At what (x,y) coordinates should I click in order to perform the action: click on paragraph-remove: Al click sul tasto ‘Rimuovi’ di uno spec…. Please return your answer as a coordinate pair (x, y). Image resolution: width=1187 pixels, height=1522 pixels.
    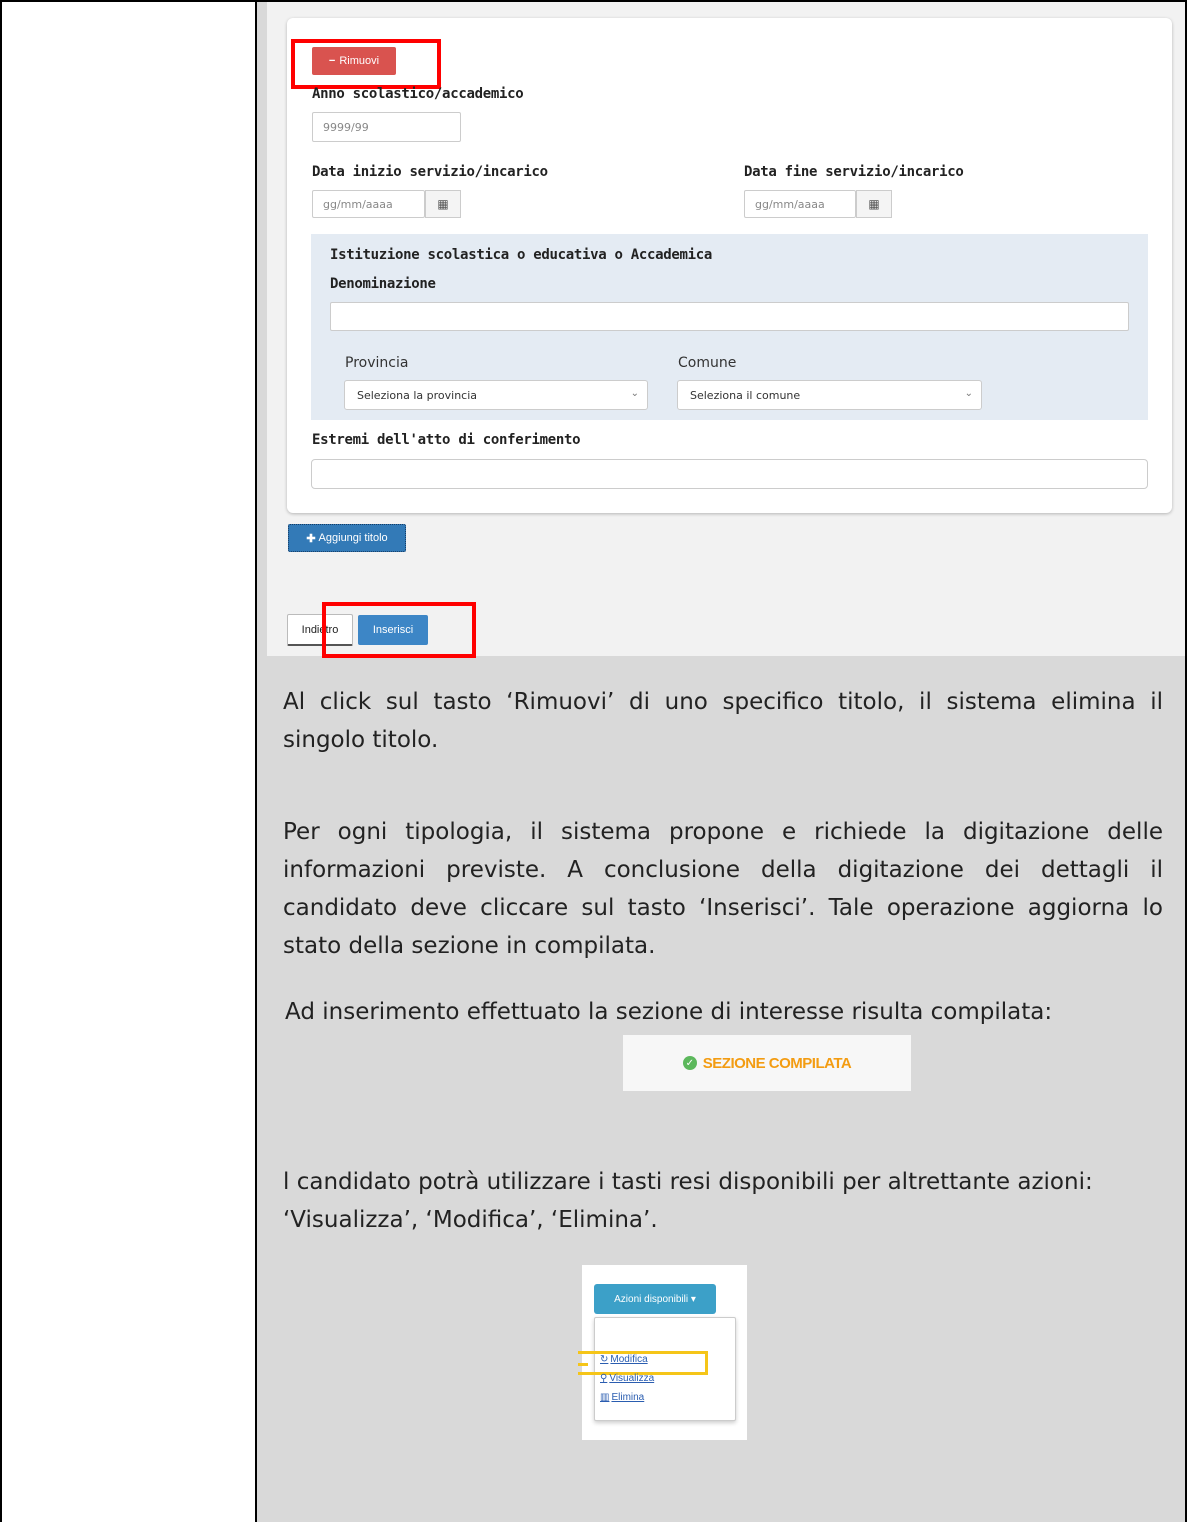
    Looking at the image, I should click on (723, 721).